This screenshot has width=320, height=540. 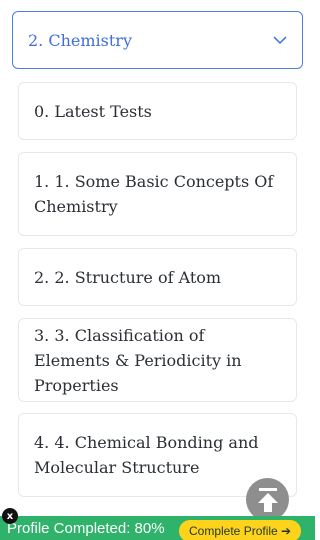 I want to click on chapter-item-basic-concepts: 1. 1. Some Basic Concepts Of Chemistry, so click(x=157, y=194).